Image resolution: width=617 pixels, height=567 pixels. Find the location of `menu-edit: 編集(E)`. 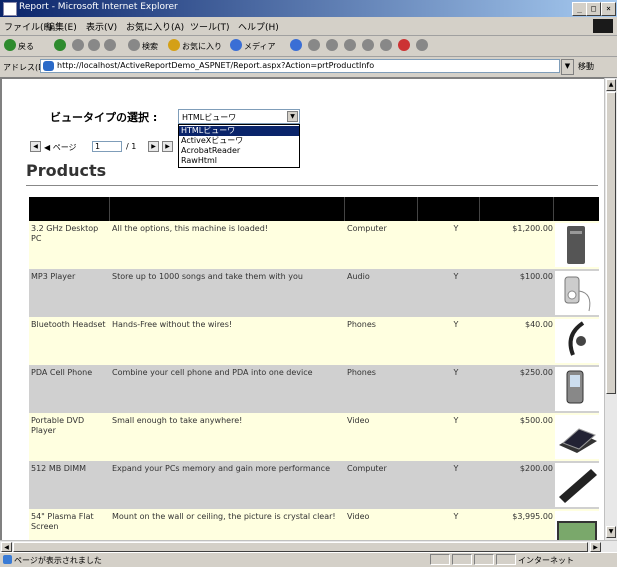

menu-edit: 編集(E) is located at coordinates (61, 26).